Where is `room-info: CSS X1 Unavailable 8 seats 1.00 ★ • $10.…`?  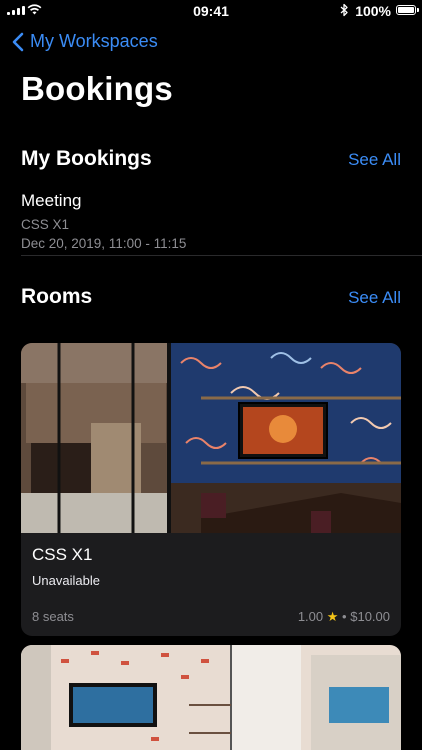
room-info: CSS X1 Unavailable 8 seats 1.00 ★ • $10.… is located at coordinates (211, 584).